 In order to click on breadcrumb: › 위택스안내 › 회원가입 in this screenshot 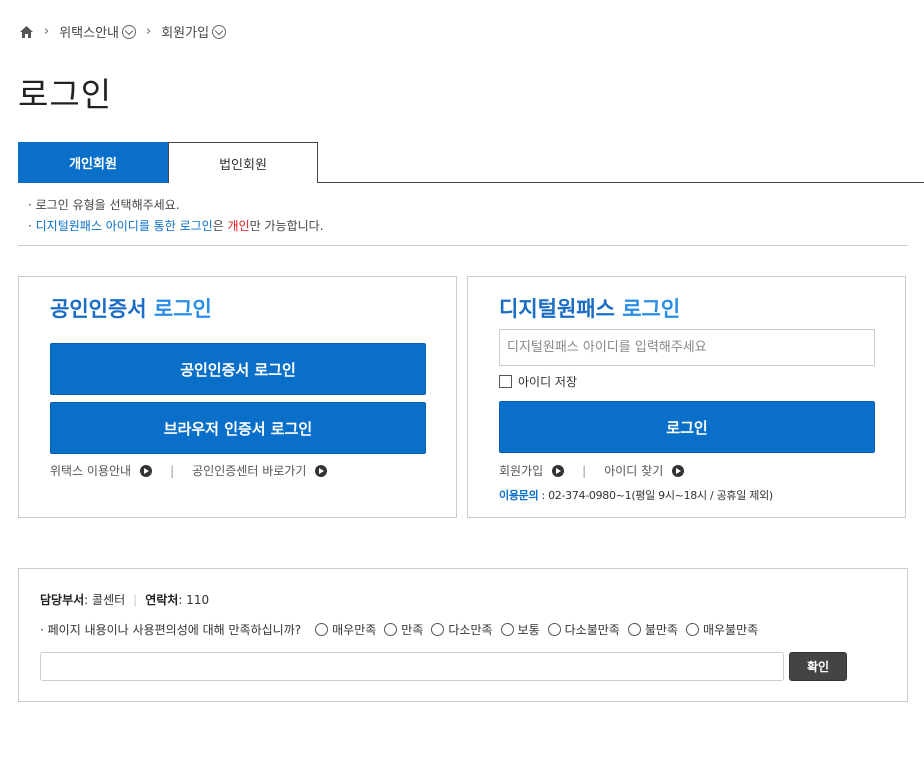, I will do `click(123, 31)`.